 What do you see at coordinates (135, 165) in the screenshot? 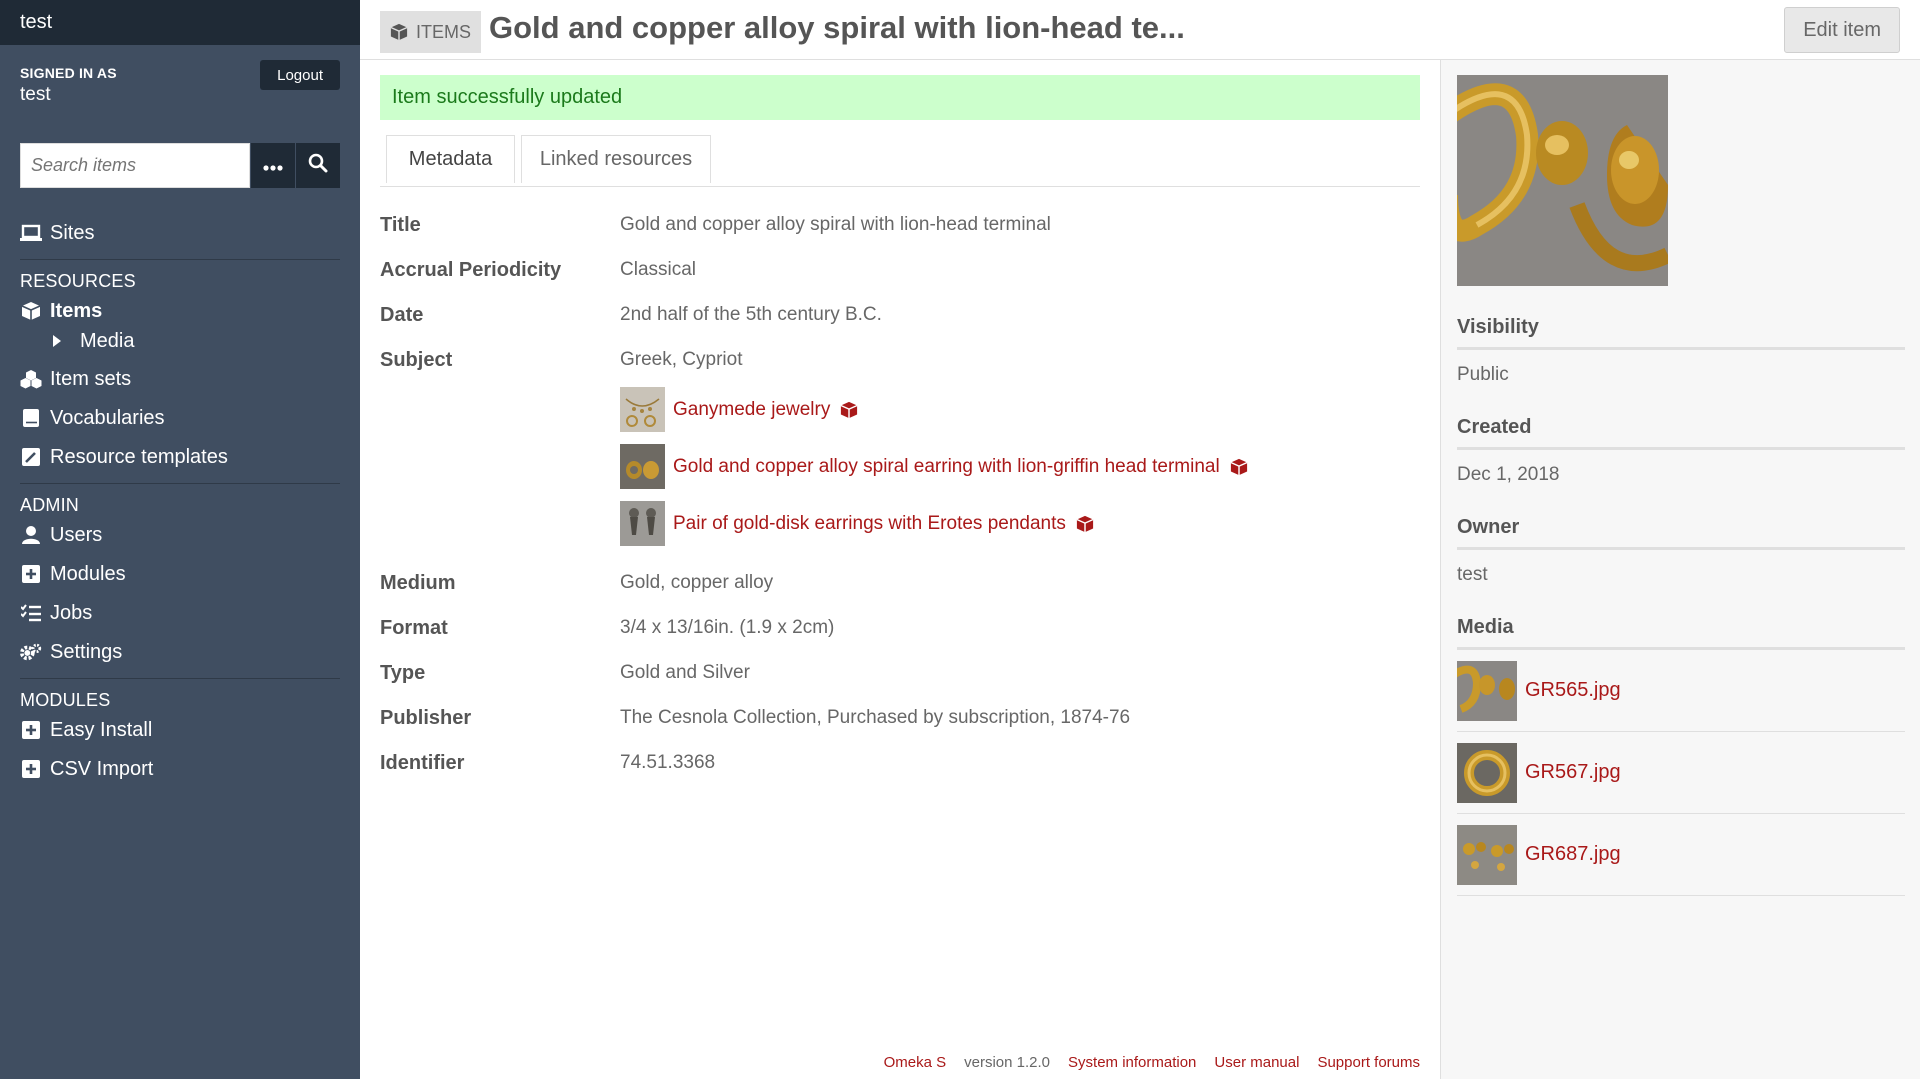
I see `search-input` at bounding box center [135, 165].